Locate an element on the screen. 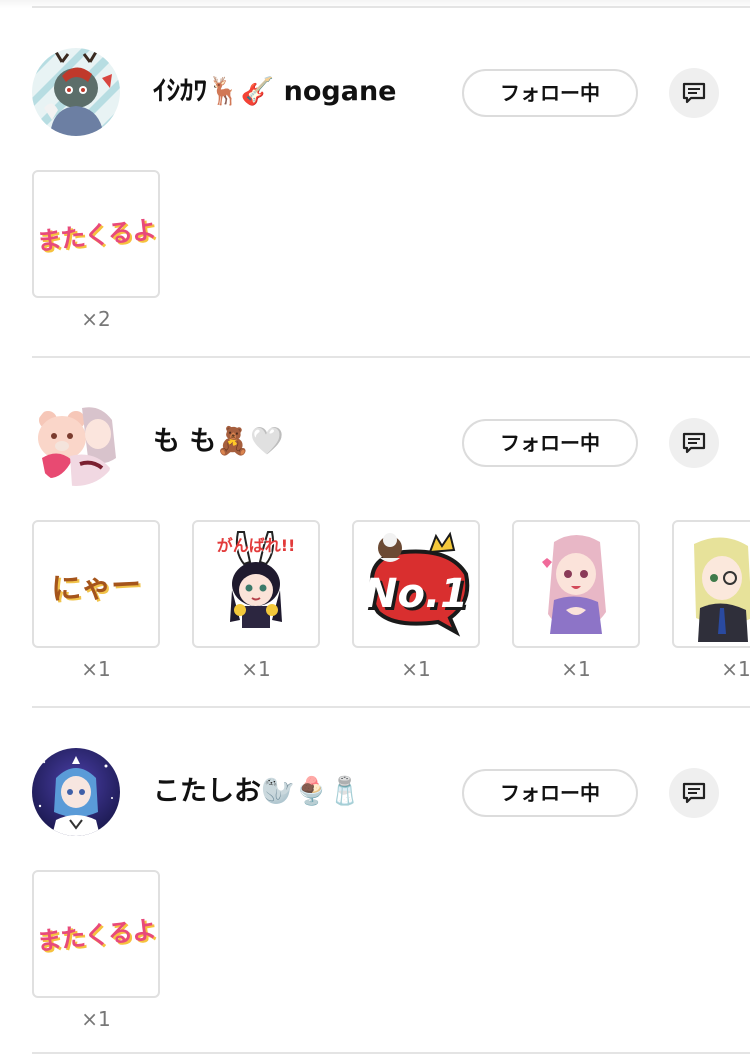  sticker-label: No.1 is located at coordinates (416, 594).